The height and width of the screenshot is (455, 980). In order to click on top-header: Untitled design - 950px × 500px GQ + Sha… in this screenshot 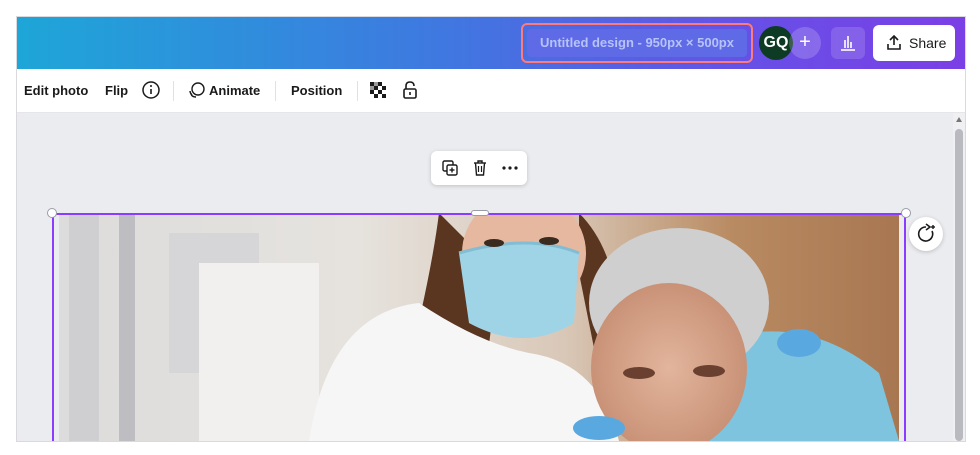, I will do `click(491, 43)`.